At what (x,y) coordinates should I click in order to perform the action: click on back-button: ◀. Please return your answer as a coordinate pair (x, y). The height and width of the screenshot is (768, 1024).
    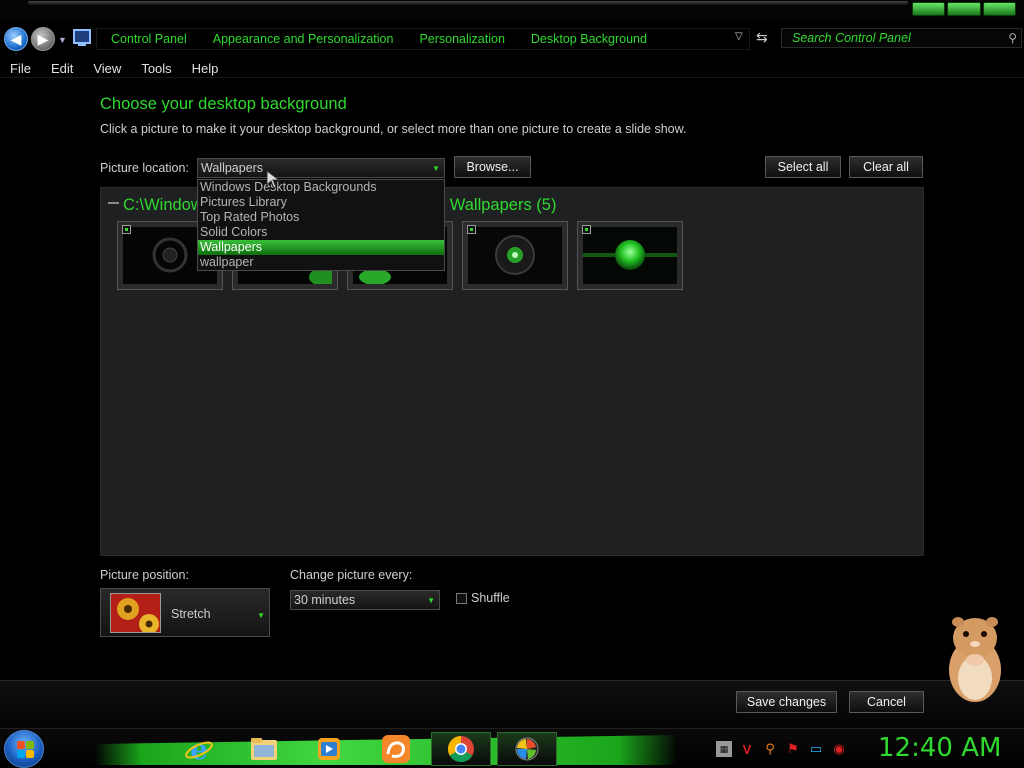
    Looking at the image, I should click on (16, 39).